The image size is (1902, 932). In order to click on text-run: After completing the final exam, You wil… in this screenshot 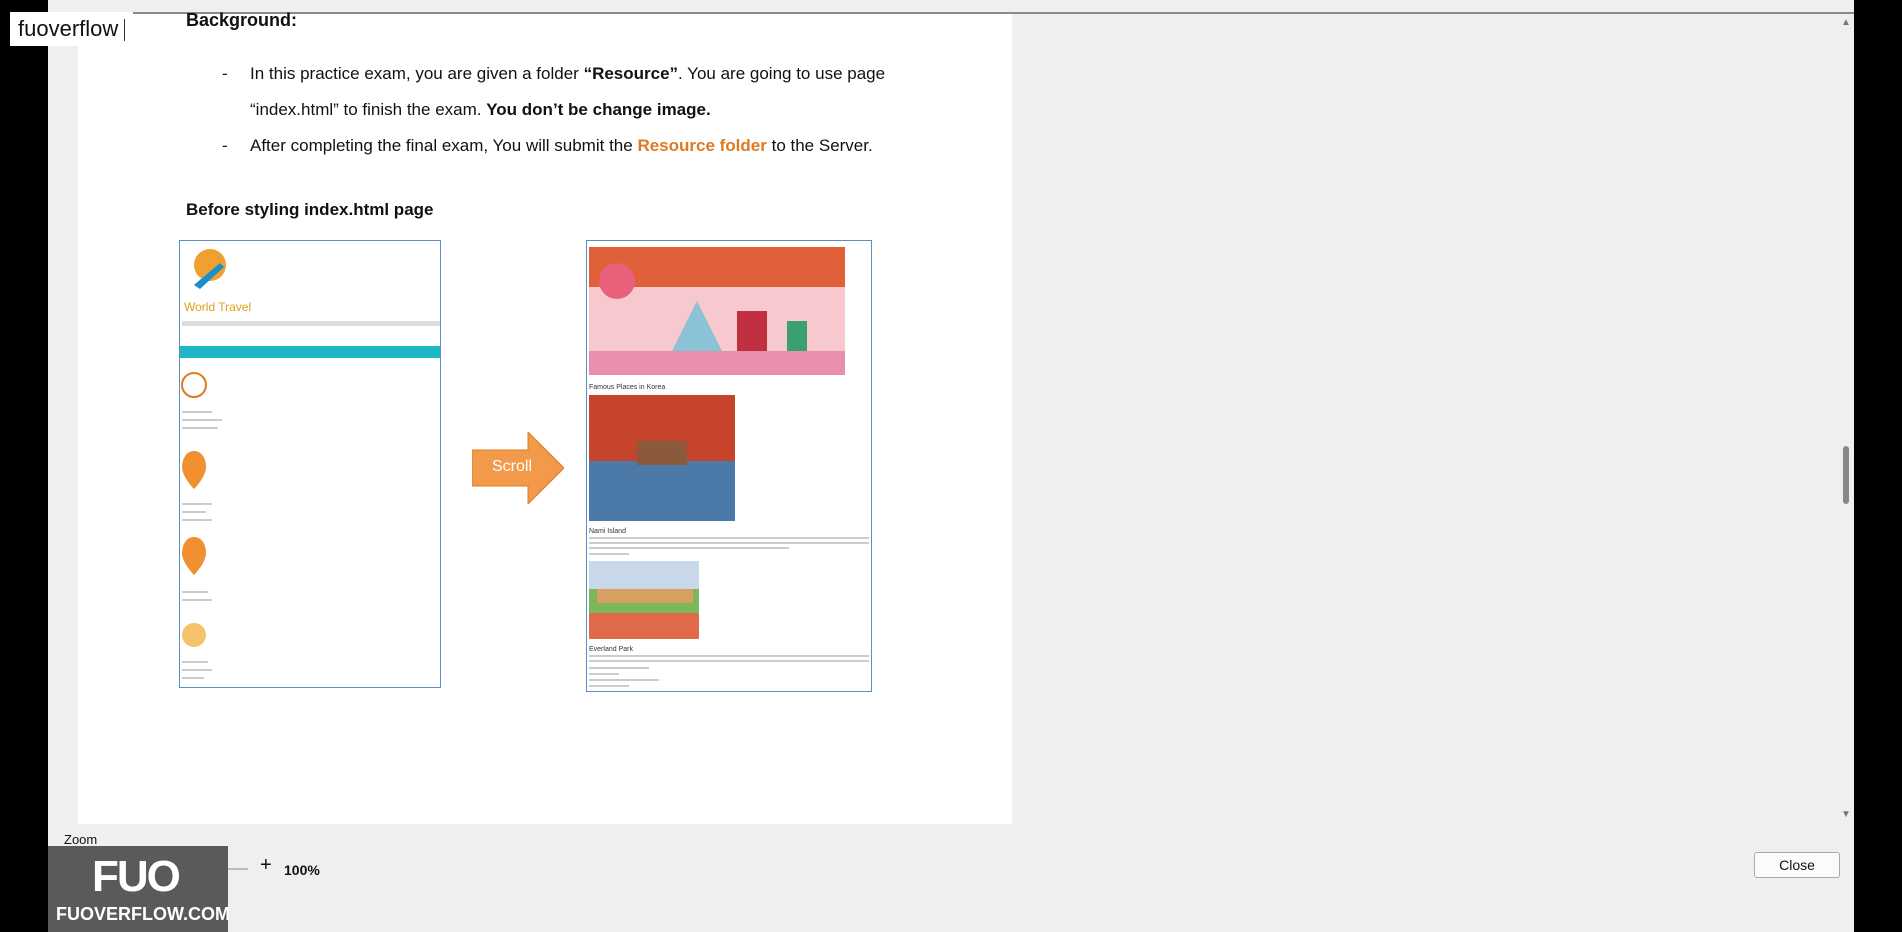, I will do `click(444, 145)`.